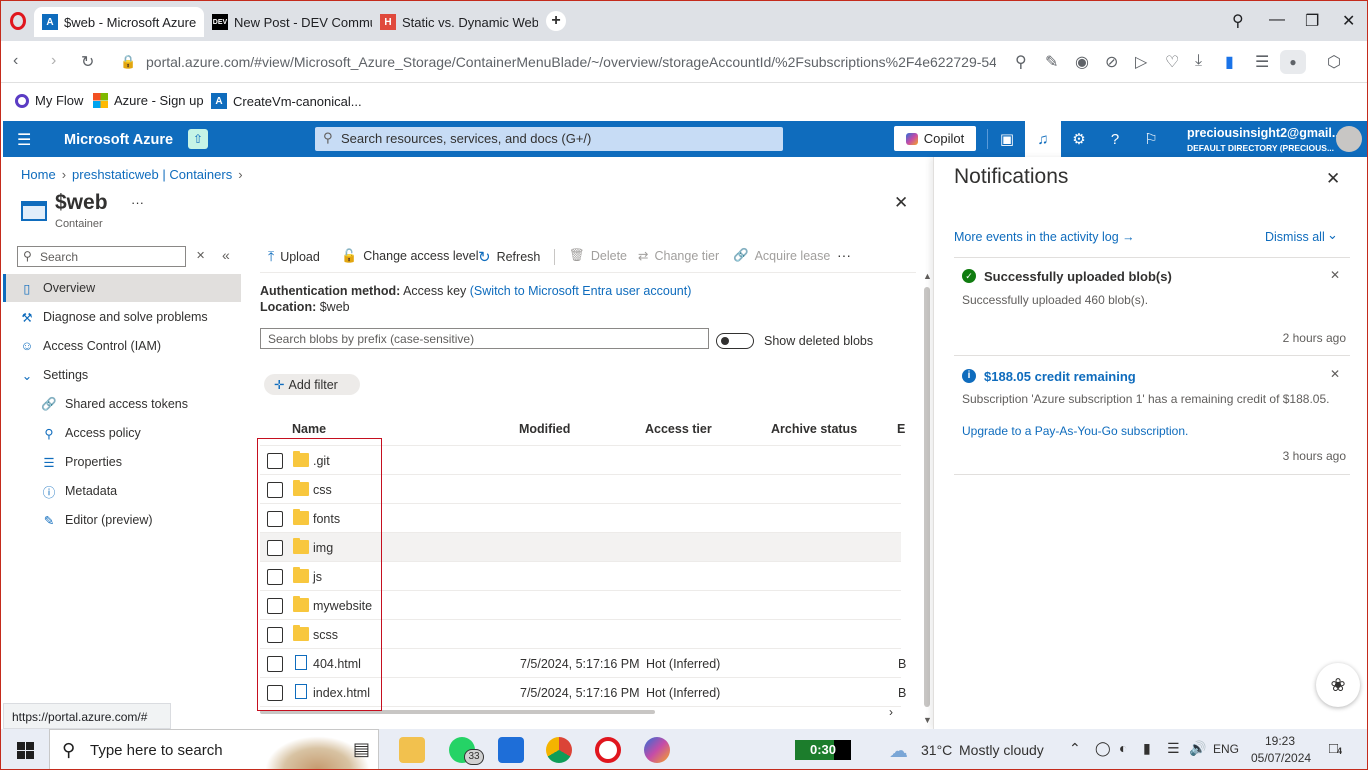  I want to click on change-access-level-button: 🔓 Change access level, so click(410, 256).